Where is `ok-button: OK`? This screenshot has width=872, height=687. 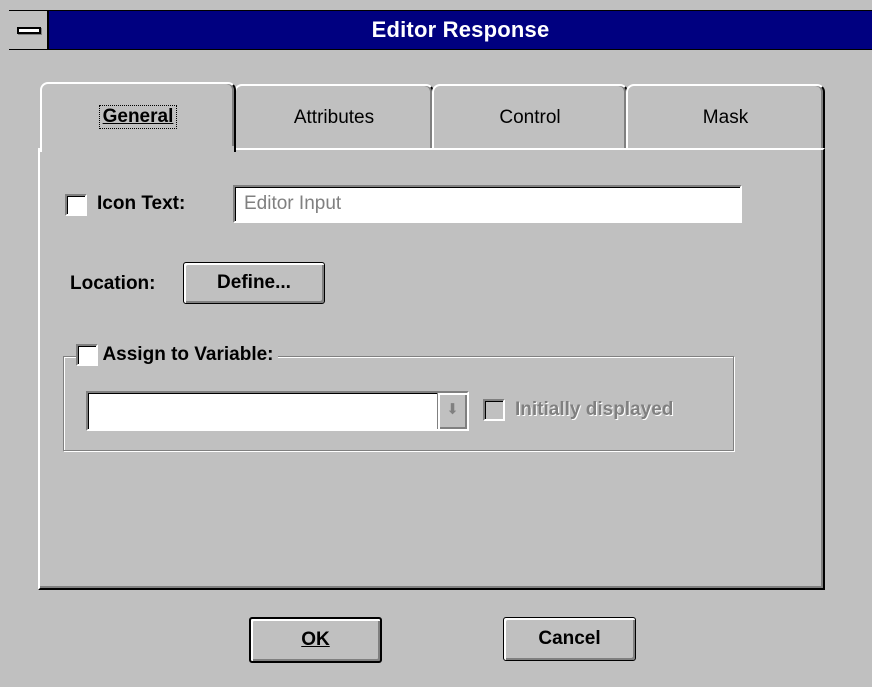 ok-button: OK is located at coordinates (315, 640).